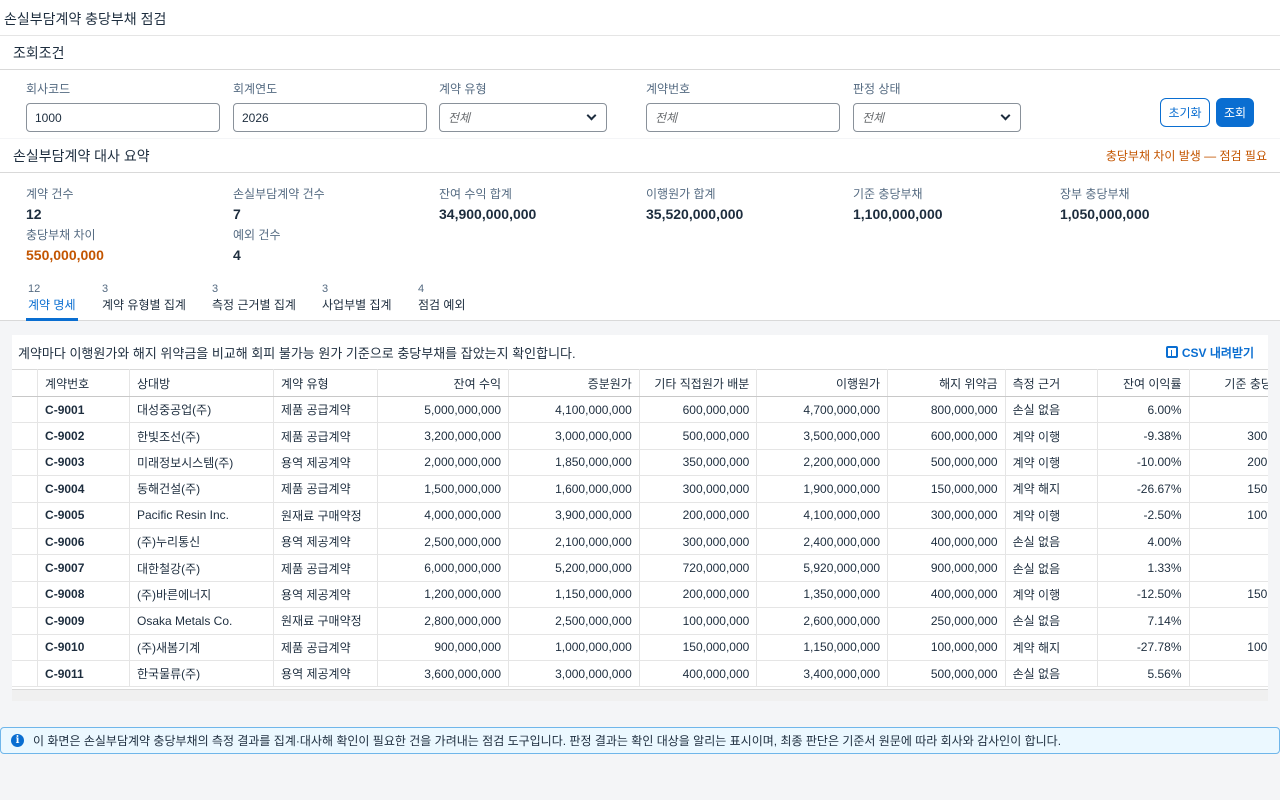 This screenshot has width=1280, height=800. Describe the element at coordinates (946, 621) in the screenshot. I see `table-cell: 250,000,000` at that location.